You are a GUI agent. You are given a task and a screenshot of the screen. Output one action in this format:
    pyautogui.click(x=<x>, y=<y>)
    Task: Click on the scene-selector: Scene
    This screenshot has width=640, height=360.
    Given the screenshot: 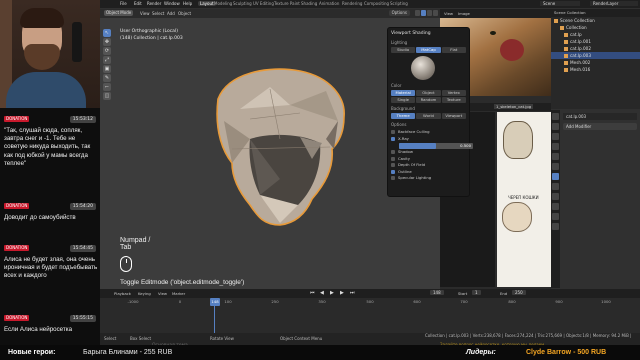 What is the action you would take?
    pyautogui.click(x=560, y=3)
    